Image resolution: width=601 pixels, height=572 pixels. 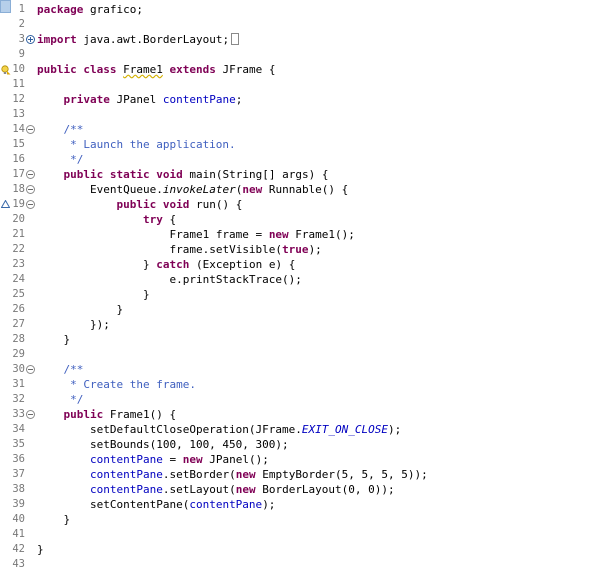 I want to click on line-number: 42, so click(x=18, y=549).